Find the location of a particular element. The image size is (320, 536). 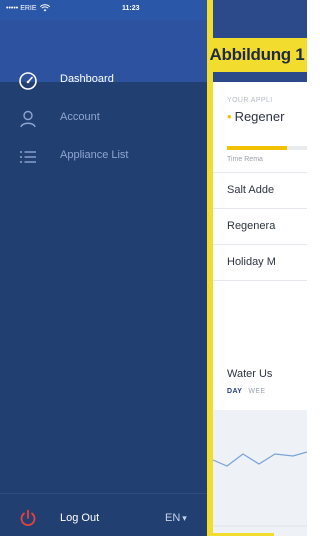

chevron-down-icon: ▾ is located at coordinates (184, 518).